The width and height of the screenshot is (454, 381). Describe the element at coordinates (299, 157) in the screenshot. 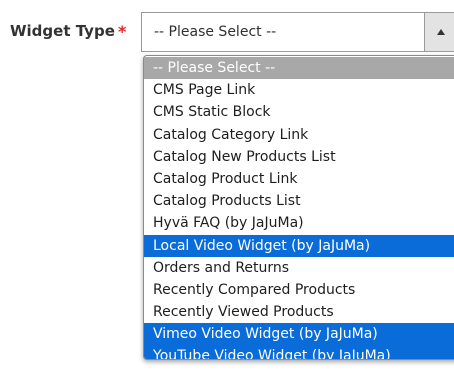

I see `dropdown-option: Catalog New Products List` at that location.